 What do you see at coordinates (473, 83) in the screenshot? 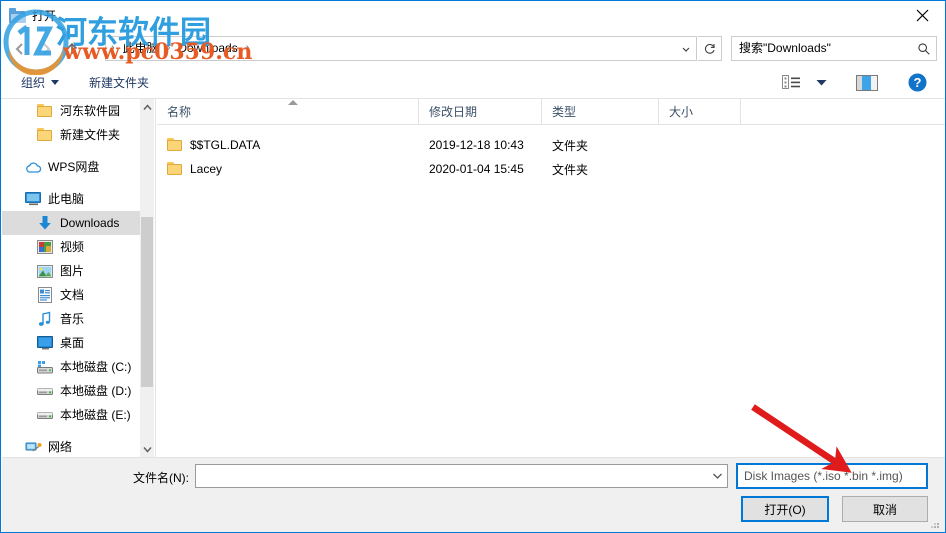
I see `toolbar: 组织 新建文件夹 ?` at bounding box center [473, 83].